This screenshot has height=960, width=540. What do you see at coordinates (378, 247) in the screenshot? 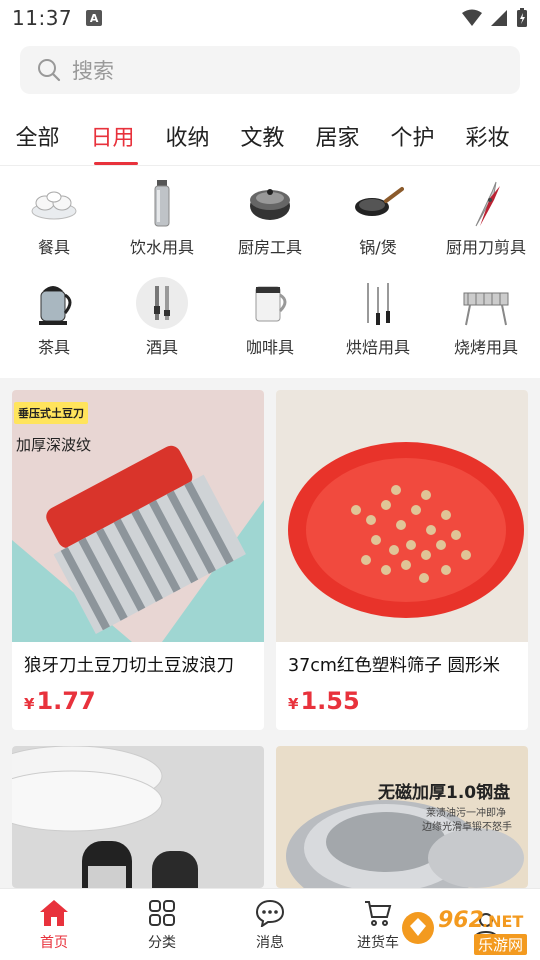
I see `subcategory-label: 锅/煲` at bounding box center [378, 247].